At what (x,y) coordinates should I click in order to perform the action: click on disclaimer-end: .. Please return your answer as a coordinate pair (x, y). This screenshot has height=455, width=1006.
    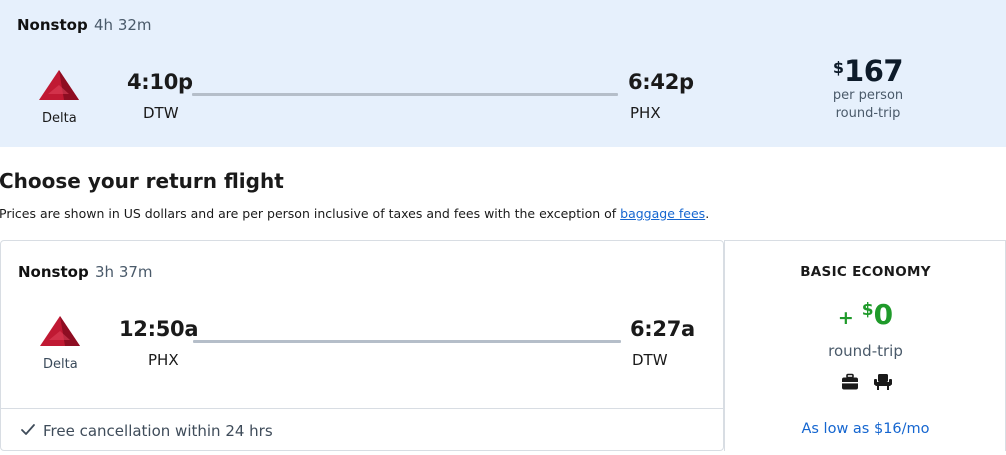
    Looking at the image, I should click on (707, 213).